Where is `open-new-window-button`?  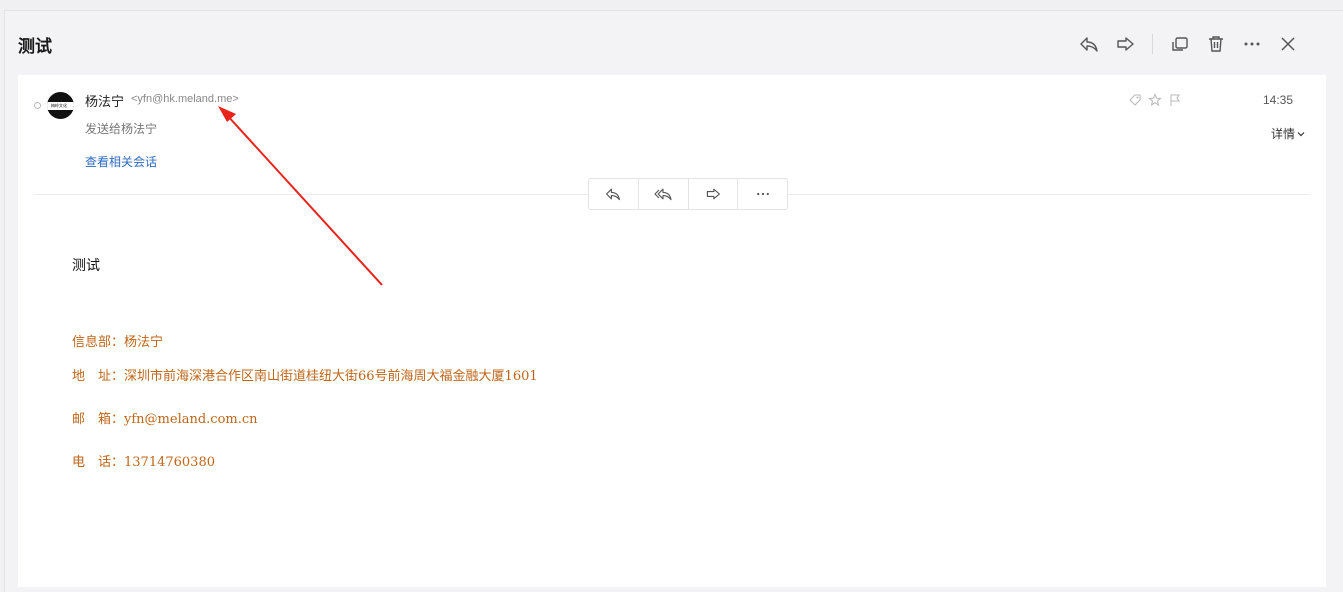 open-new-window-button is located at coordinates (1180, 44).